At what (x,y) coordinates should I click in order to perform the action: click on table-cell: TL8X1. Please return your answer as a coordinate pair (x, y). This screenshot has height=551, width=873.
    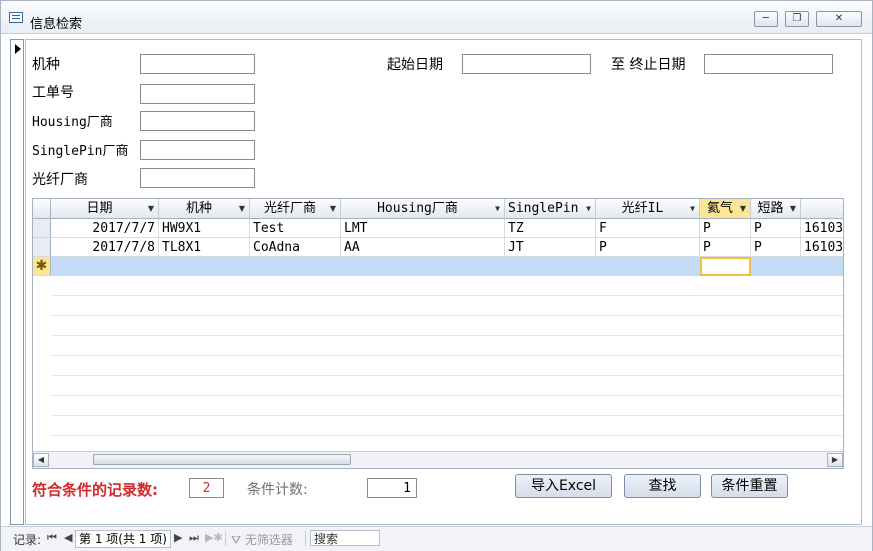
    Looking at the image, I should click on (204, 247).